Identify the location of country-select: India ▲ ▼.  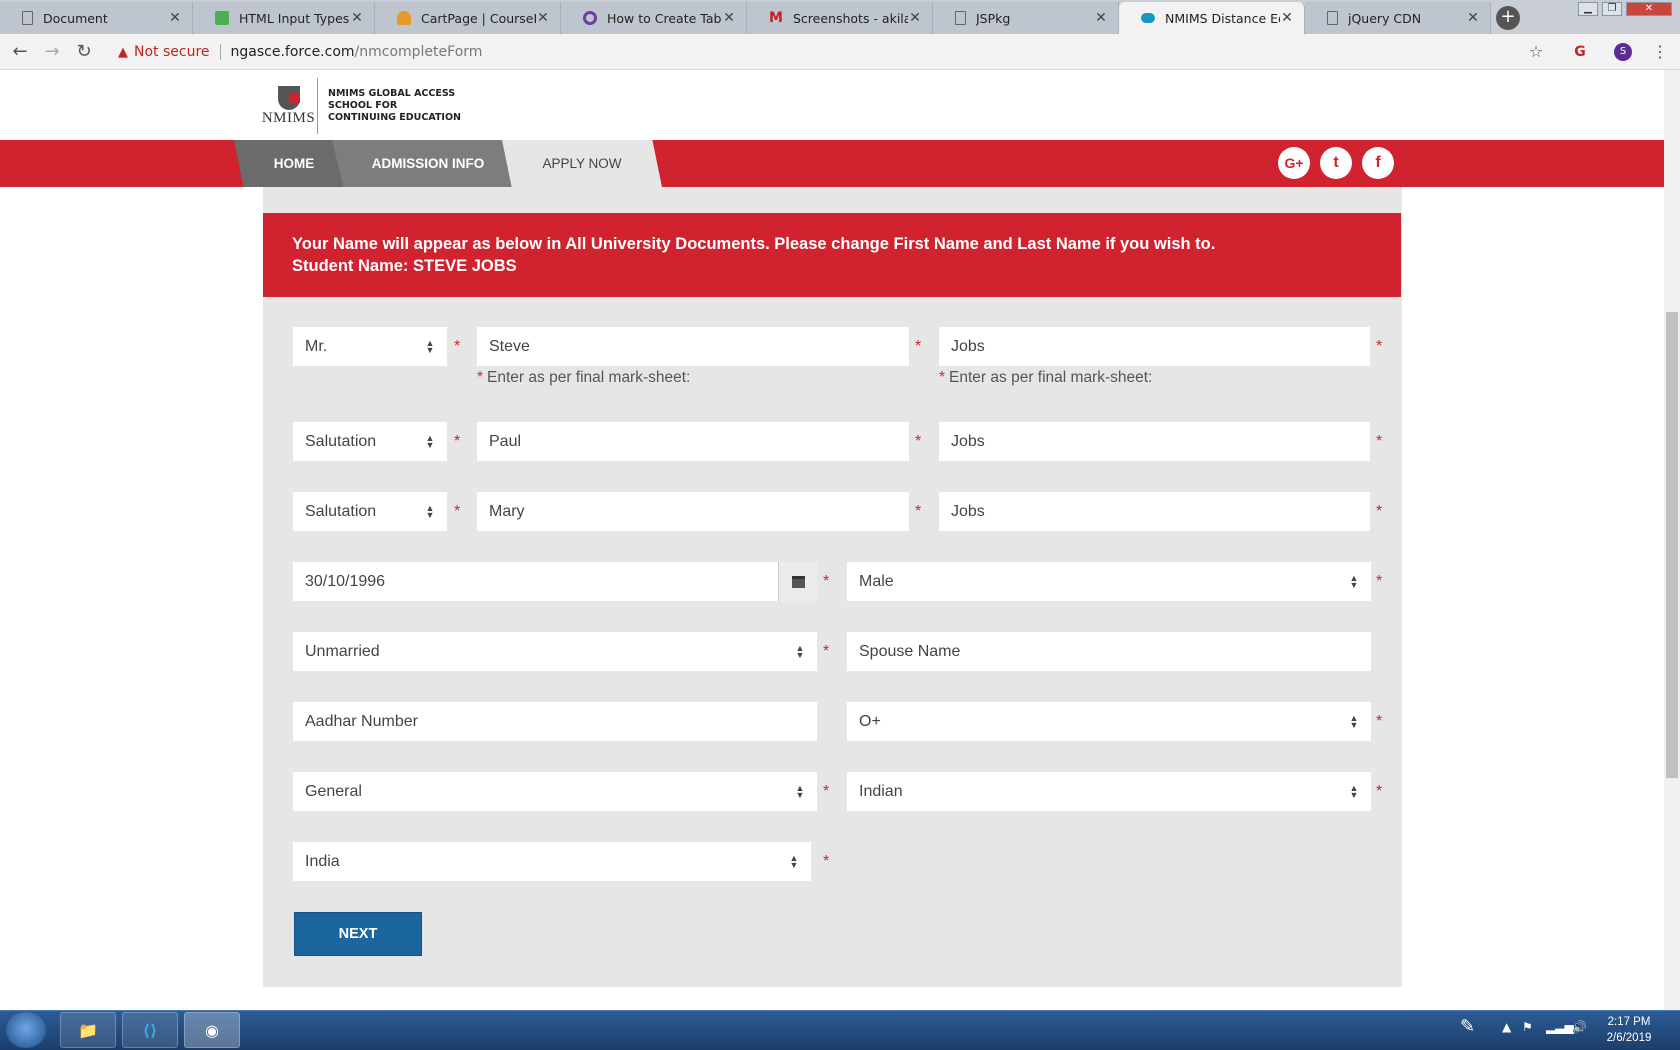
(552, 861).